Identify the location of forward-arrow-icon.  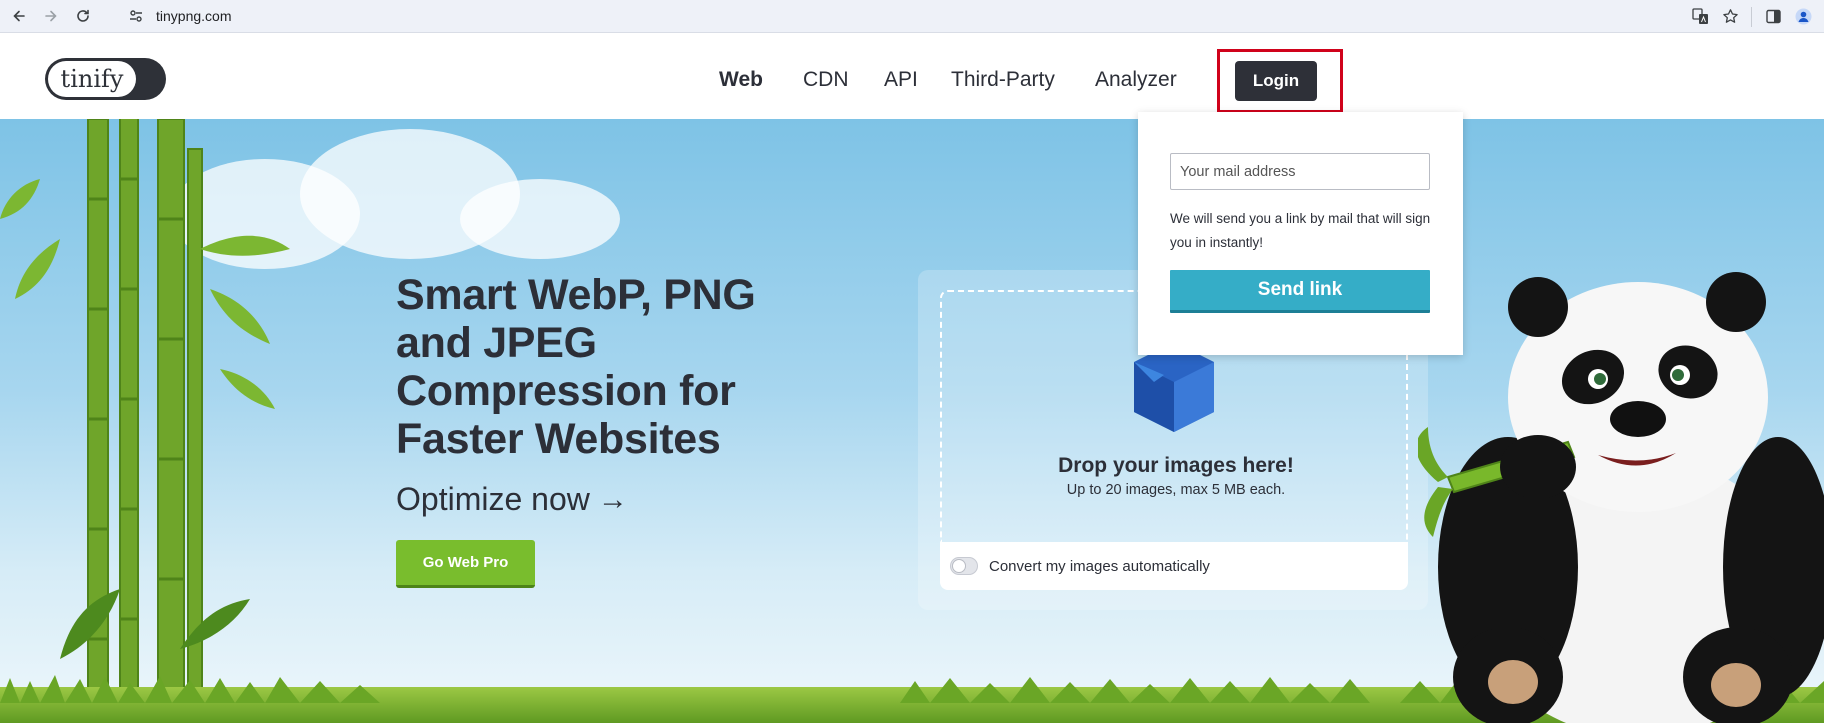
(51, 16).